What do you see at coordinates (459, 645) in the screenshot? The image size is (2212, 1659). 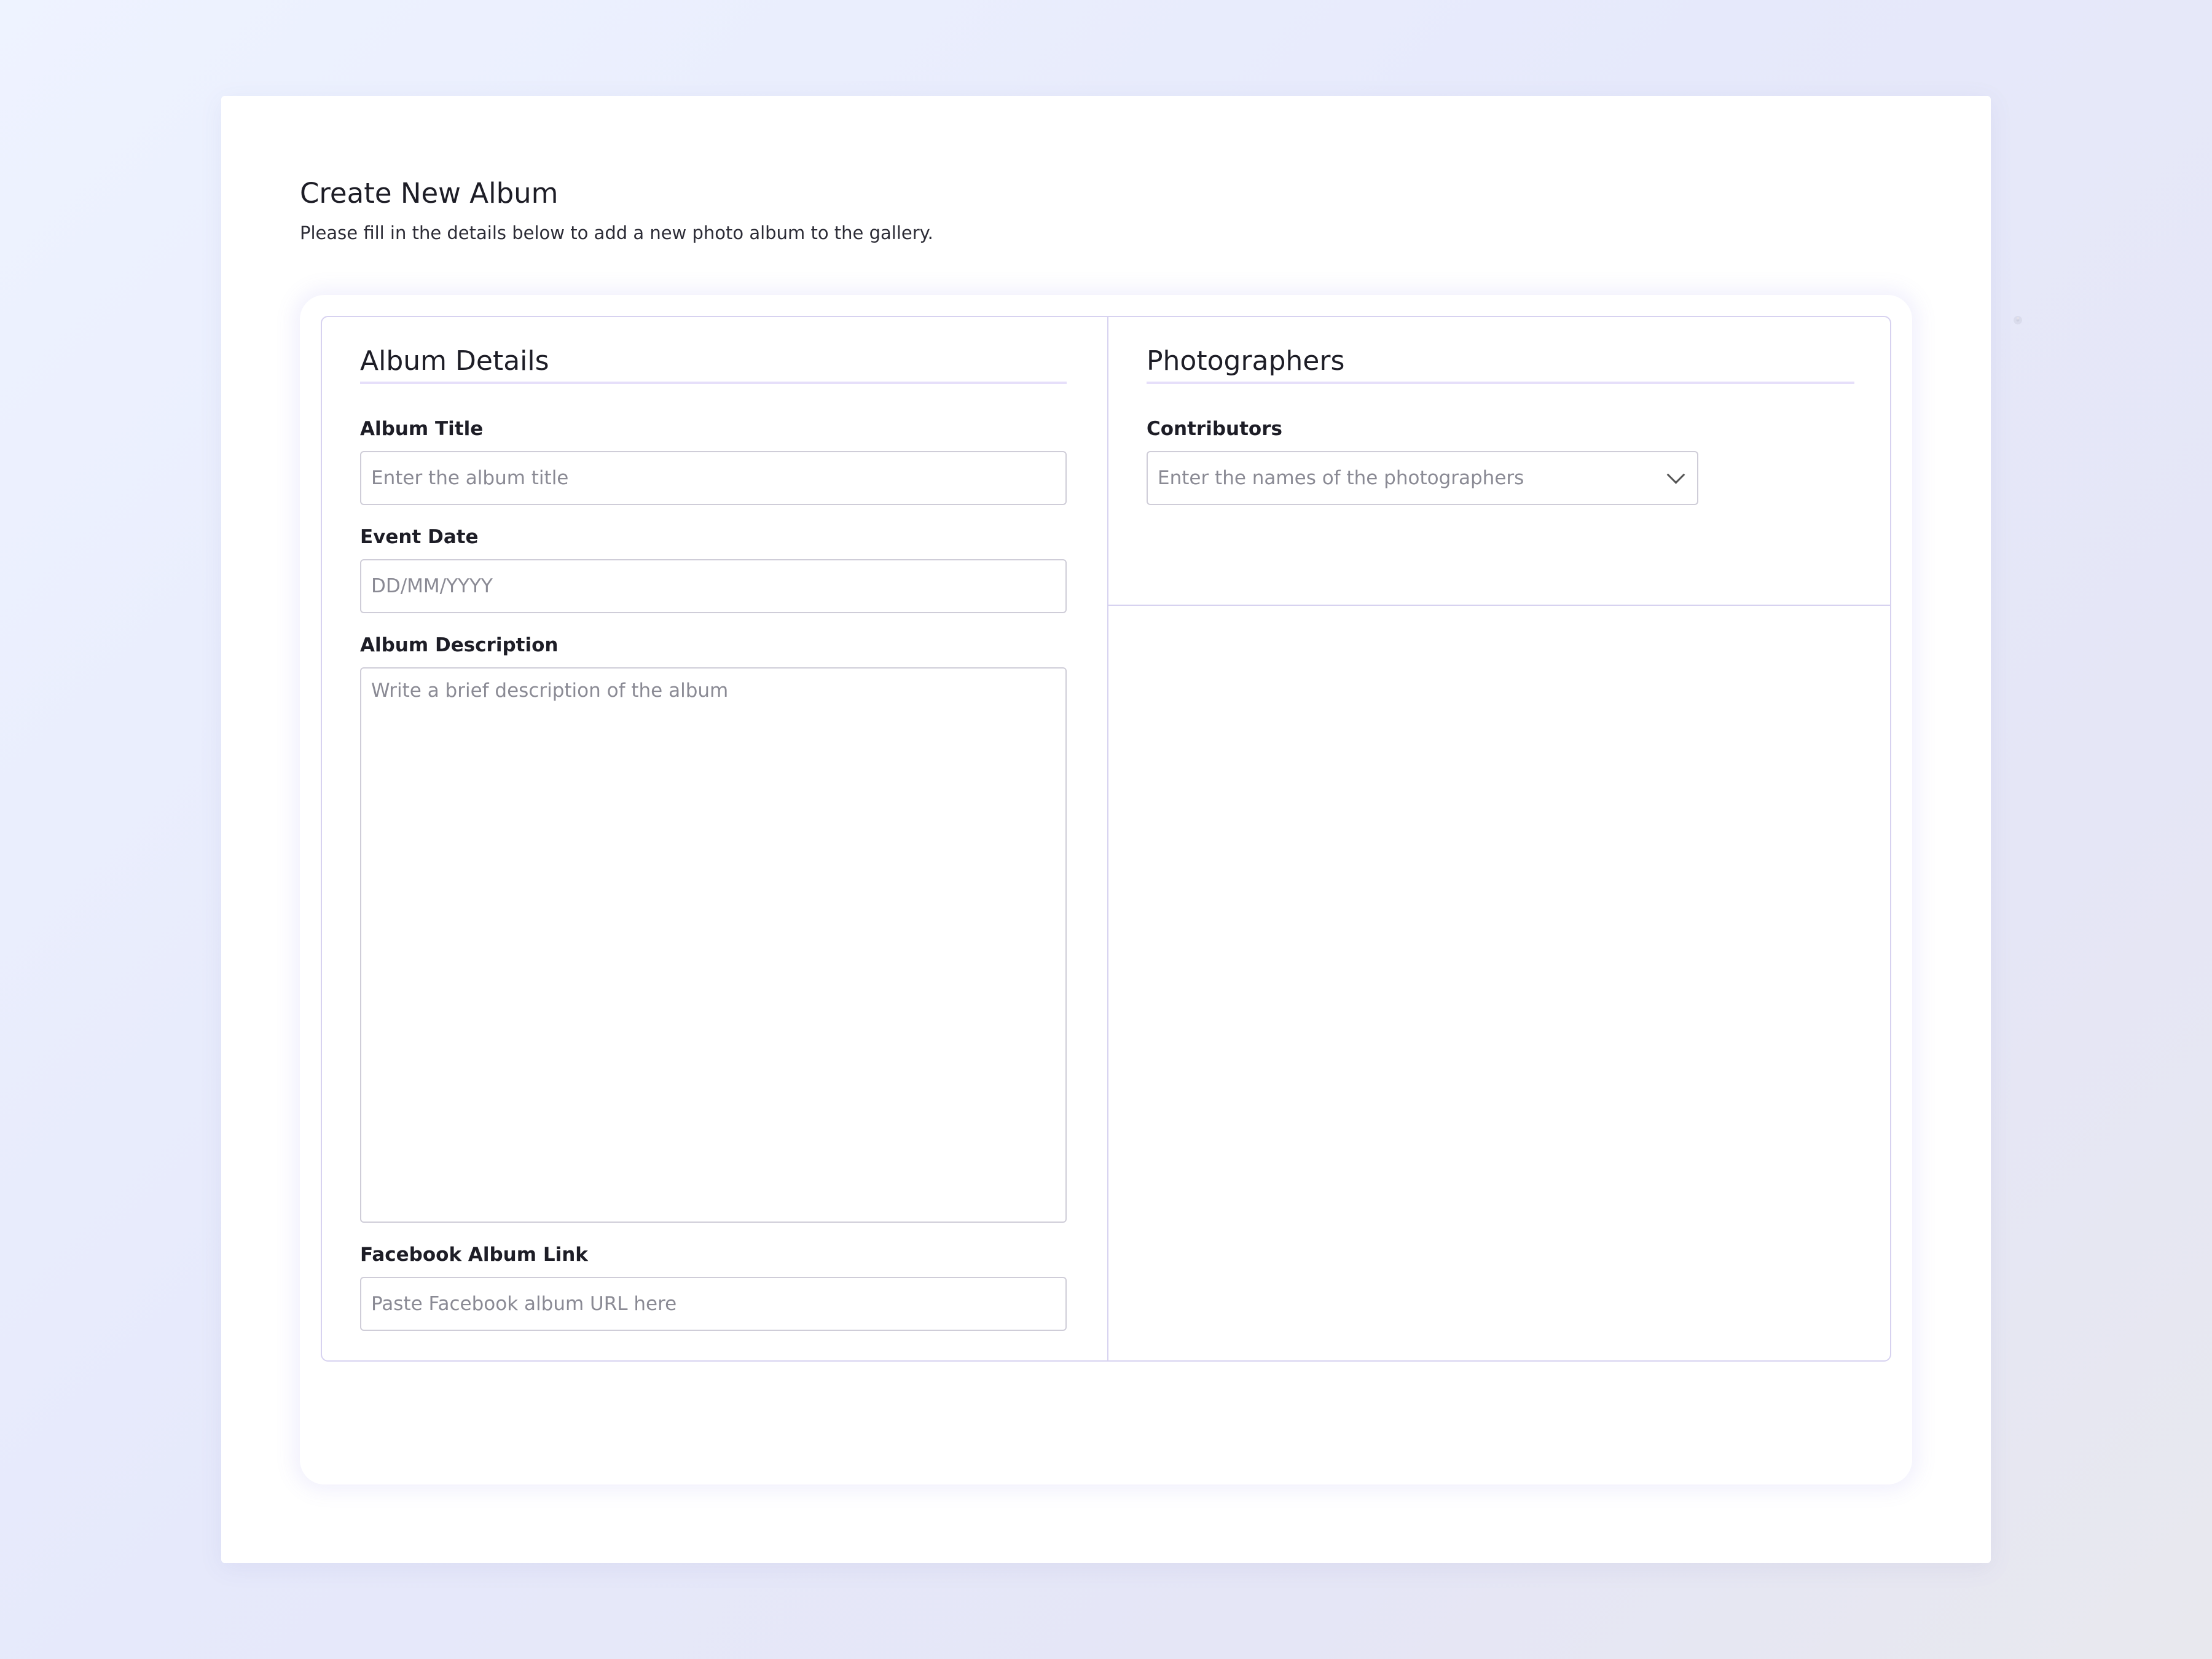 I see `album-description-label: Album Description` at bounding box center [459, 645].